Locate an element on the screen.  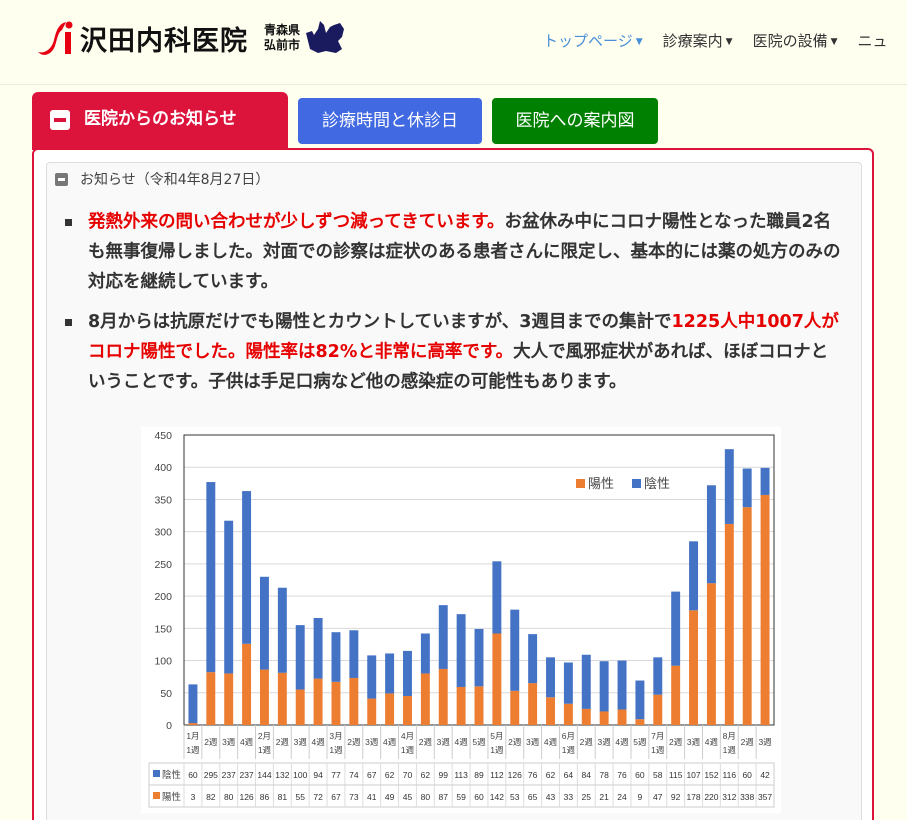
tab-hours-holidays: 診療時間と休診日 is located at coordinates (390, 121).